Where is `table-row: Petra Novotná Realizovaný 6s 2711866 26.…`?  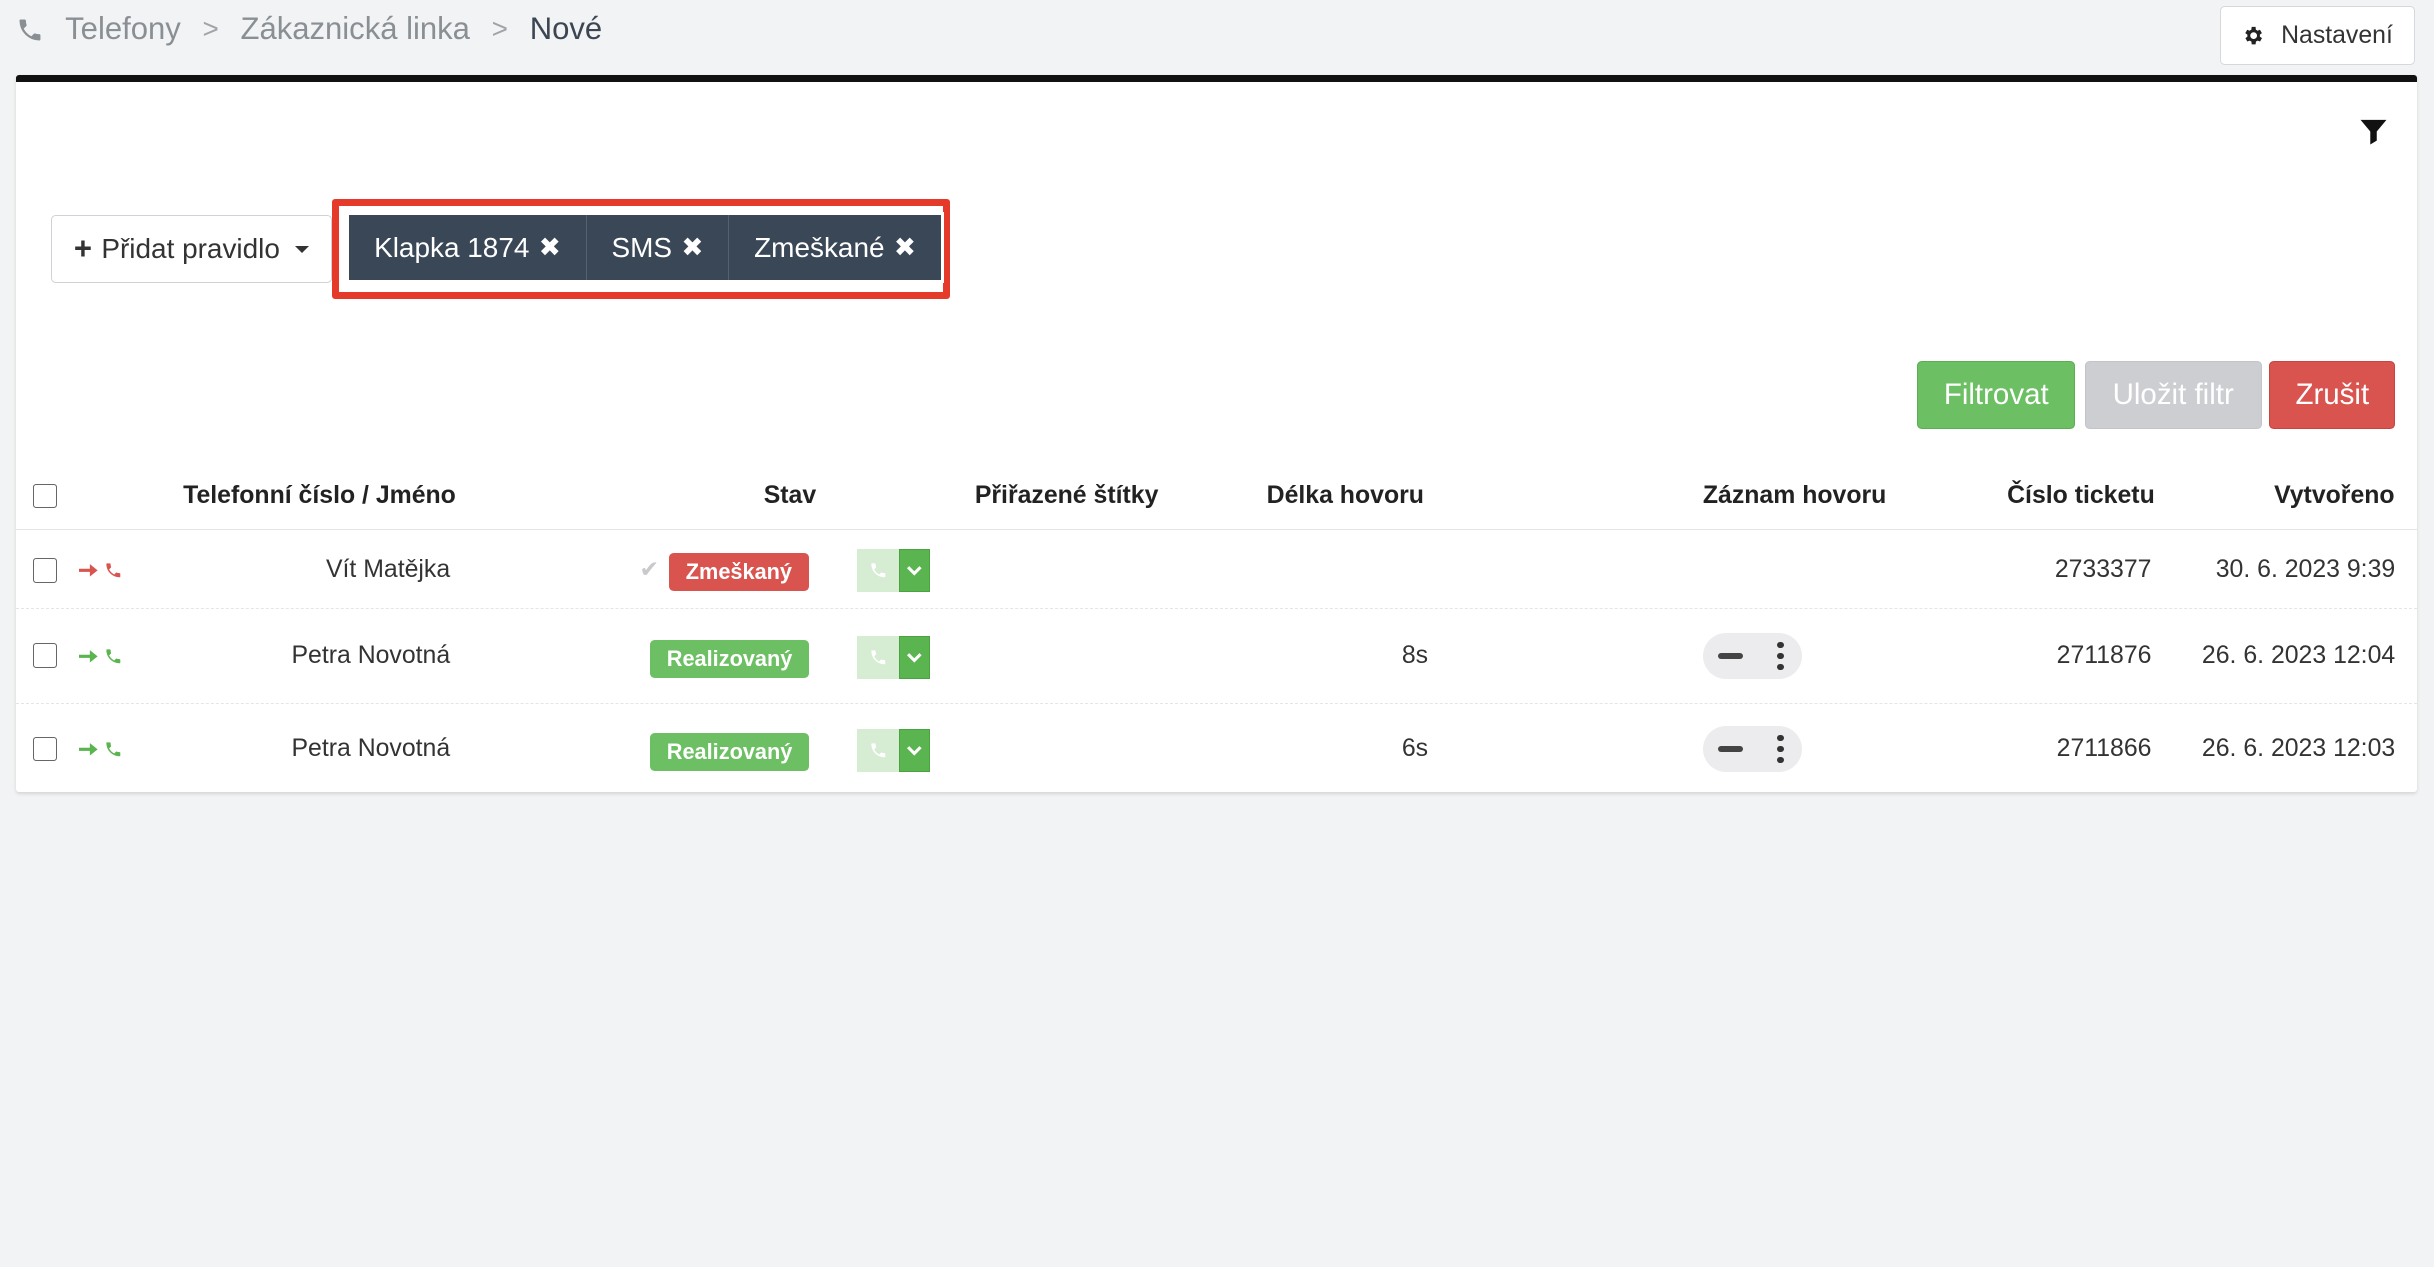 table-row: Petra Novotná Realizovaný 6s 2711866 26.… is located at coordinates (1216, 751).